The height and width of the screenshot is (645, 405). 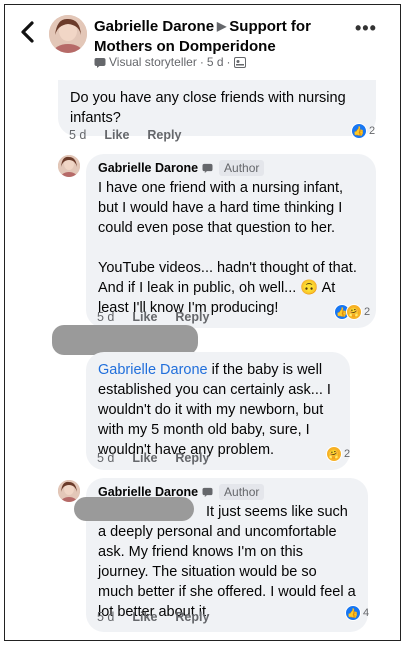 What do you see at coordinates (222, 26) in the screenshot?
I see `arrow-icon: ▶` at bounding box center [222, 26].